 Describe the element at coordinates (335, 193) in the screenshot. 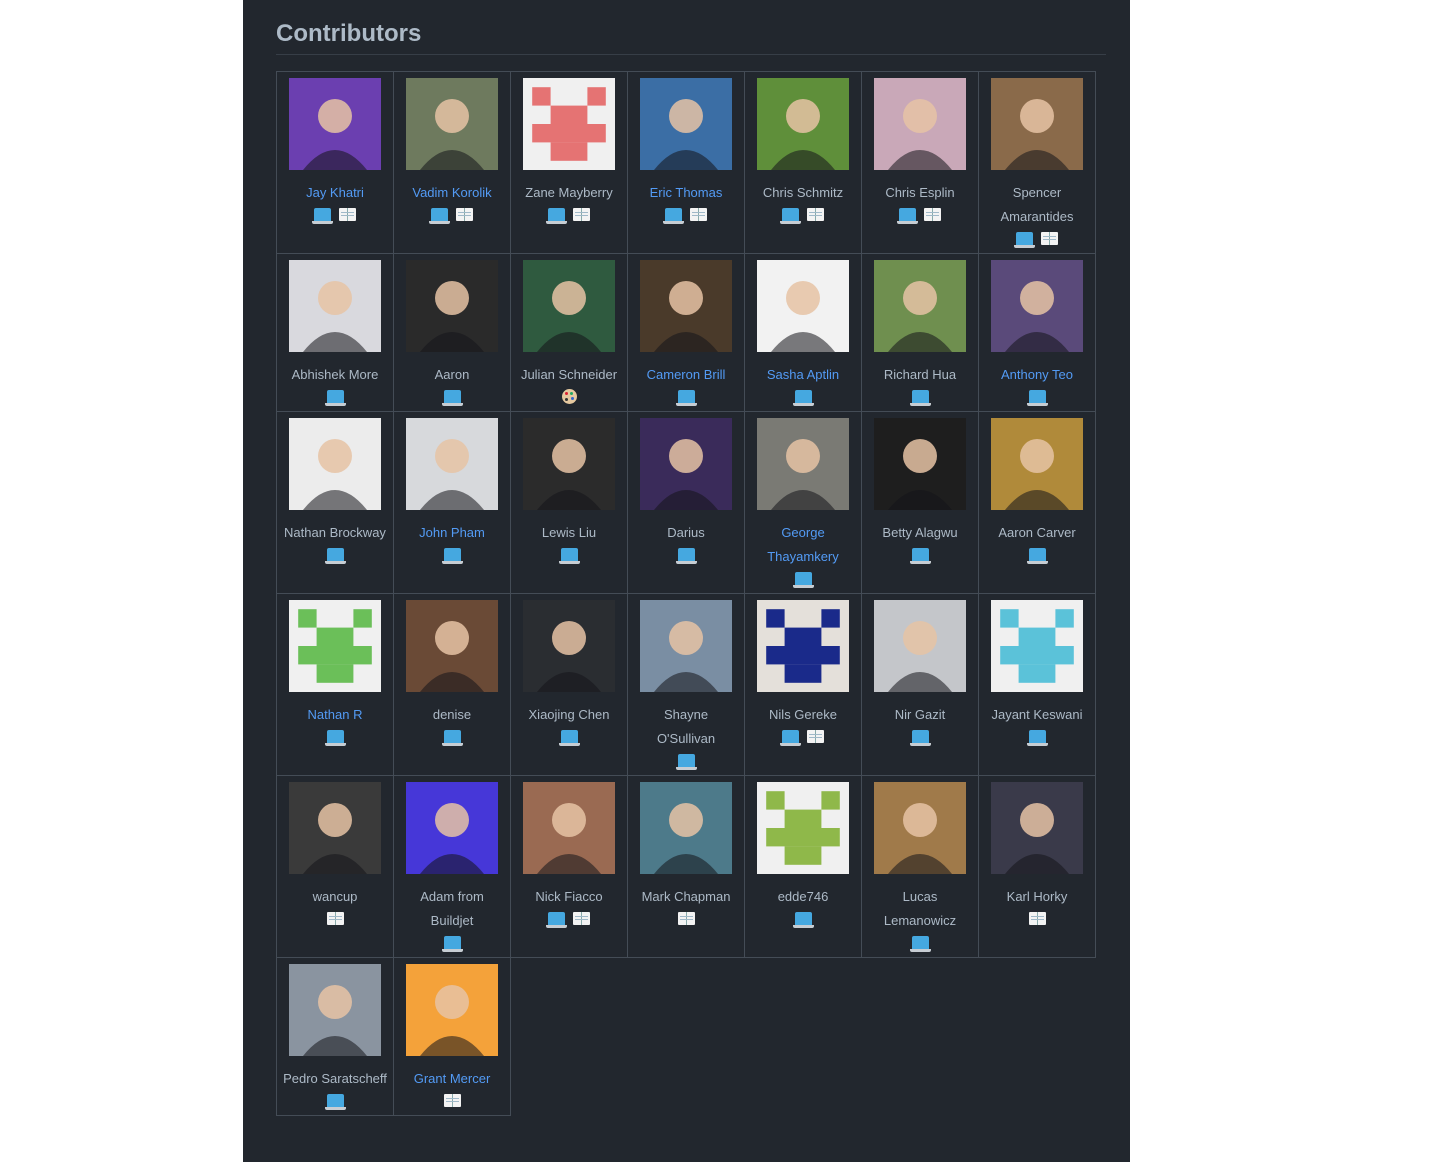

I see `contributor-name-link: Jay Khatri` at that location.